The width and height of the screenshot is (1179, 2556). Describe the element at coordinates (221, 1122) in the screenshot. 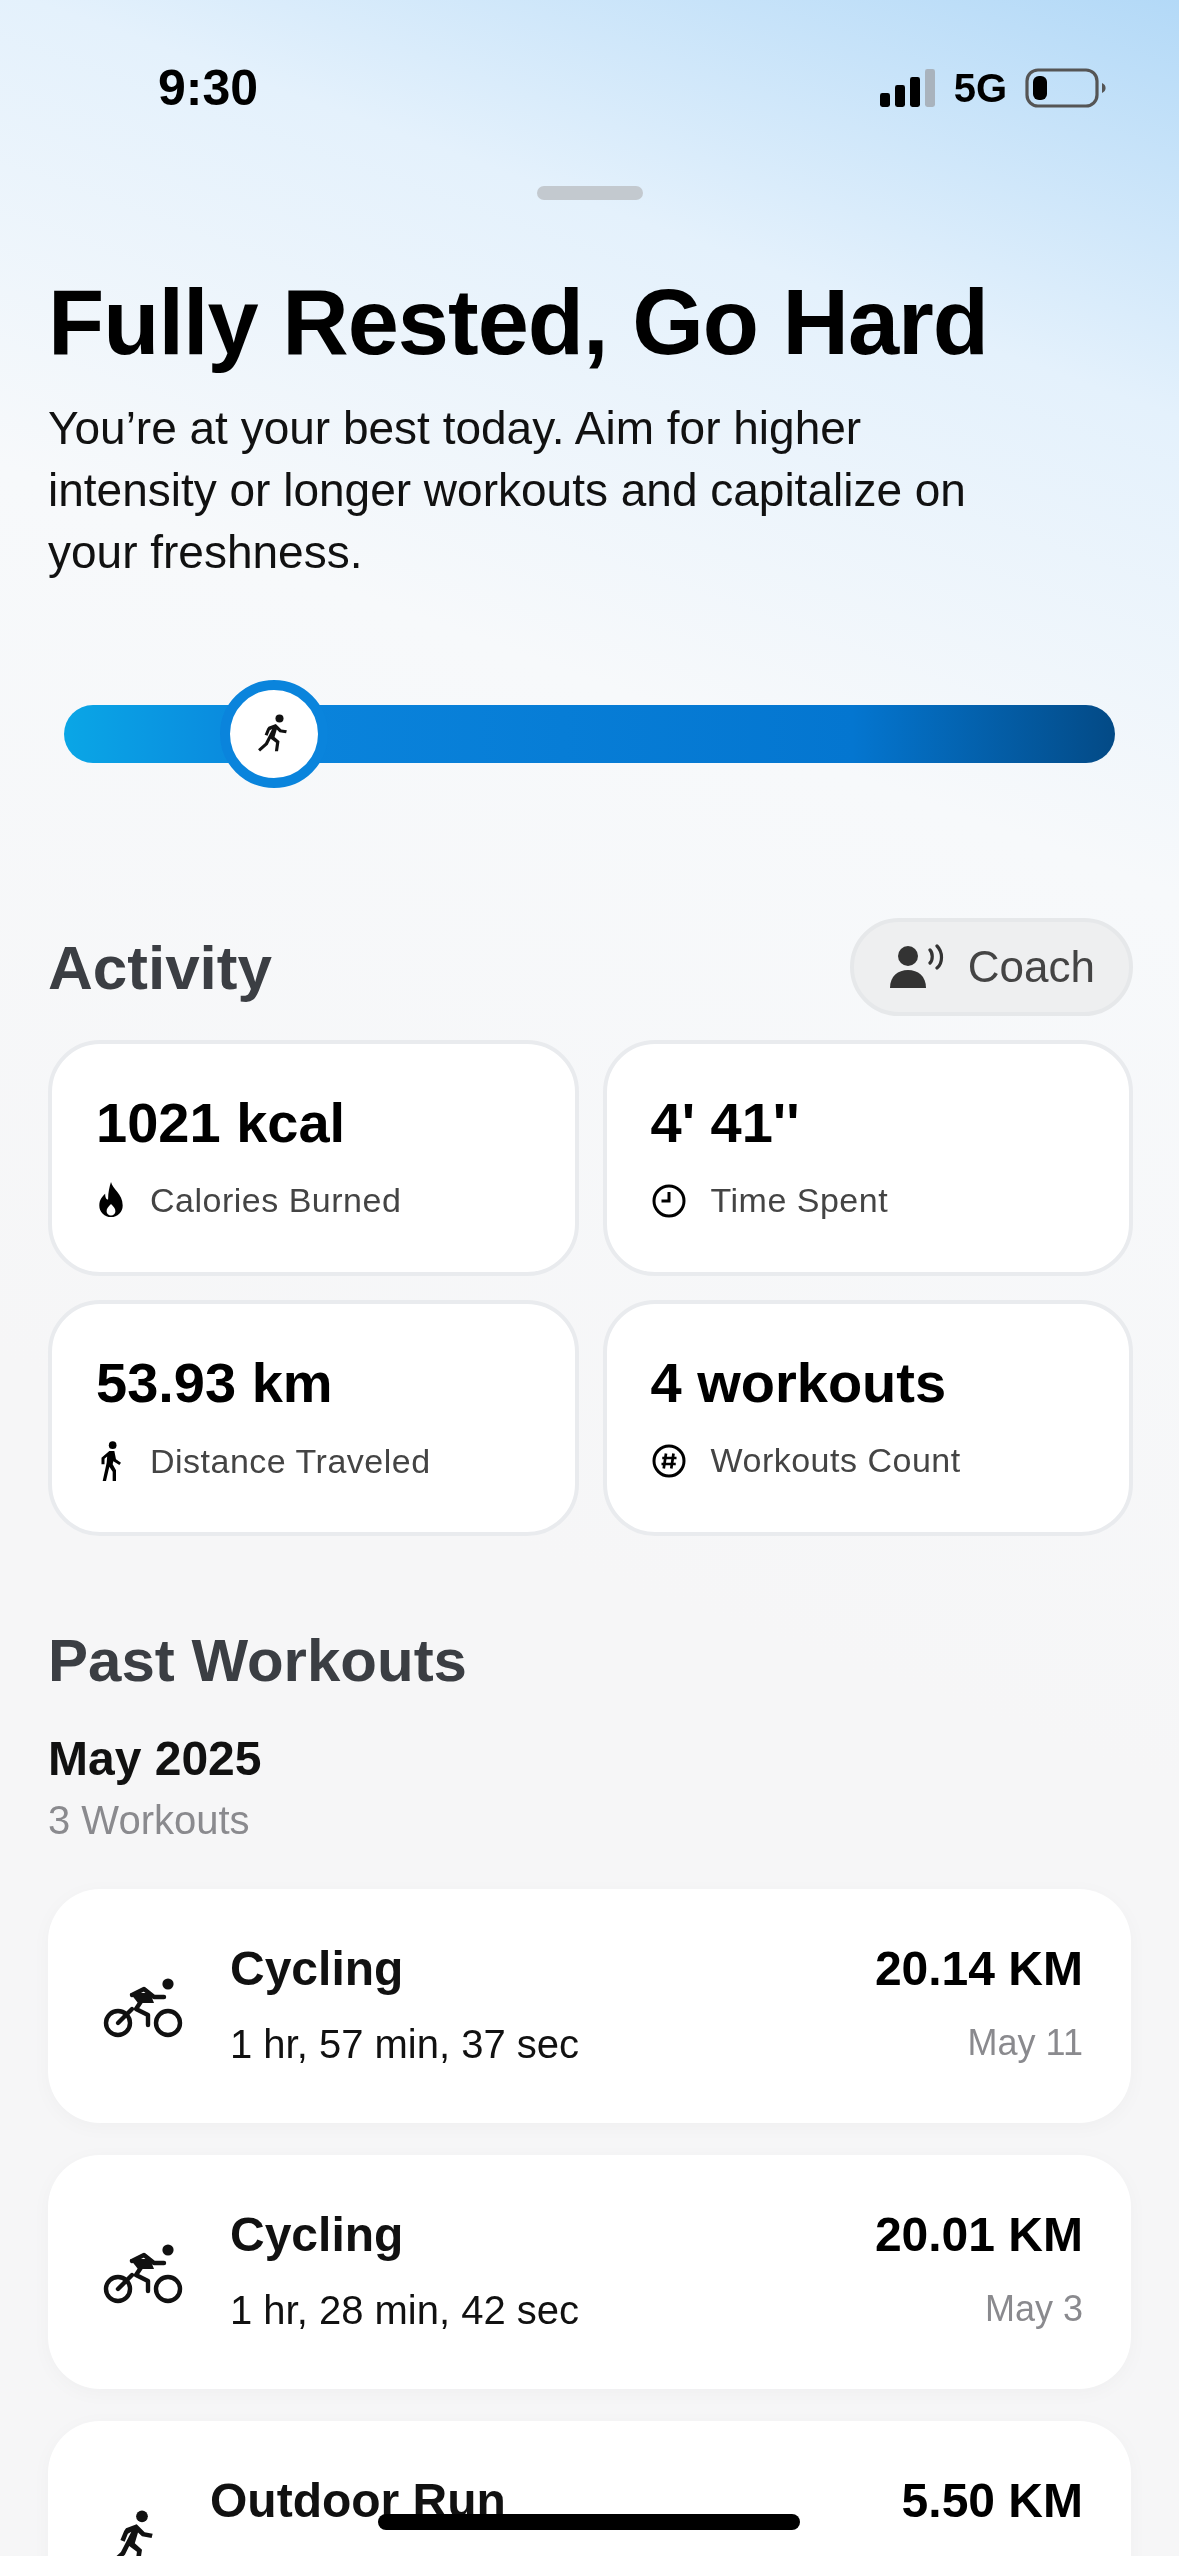

I see `stat-value: 1021 kcal` at that location.